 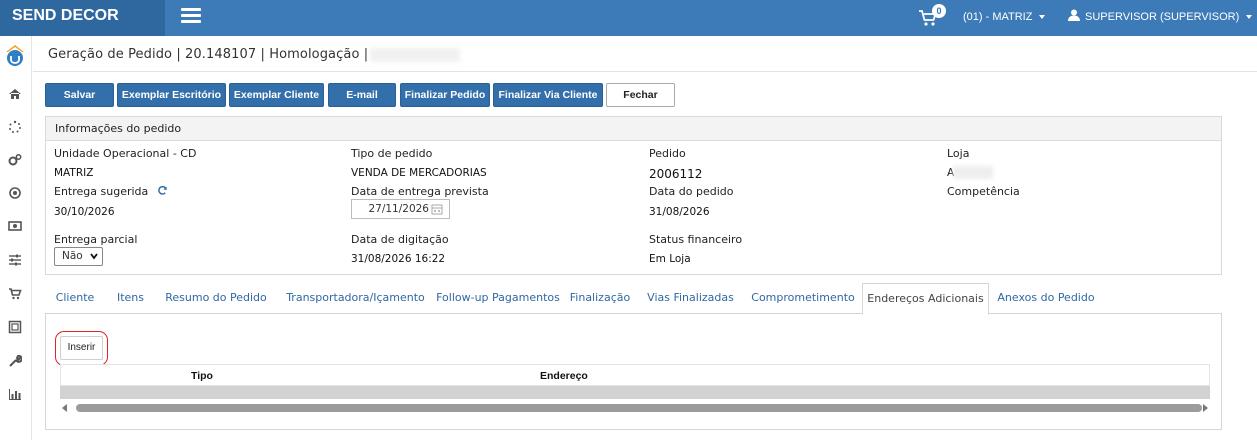 What do you see at coordinates (679, 212) in the screenshot?
I see `order-date-value: 31/08/2026` at bounding box center [679, 212].